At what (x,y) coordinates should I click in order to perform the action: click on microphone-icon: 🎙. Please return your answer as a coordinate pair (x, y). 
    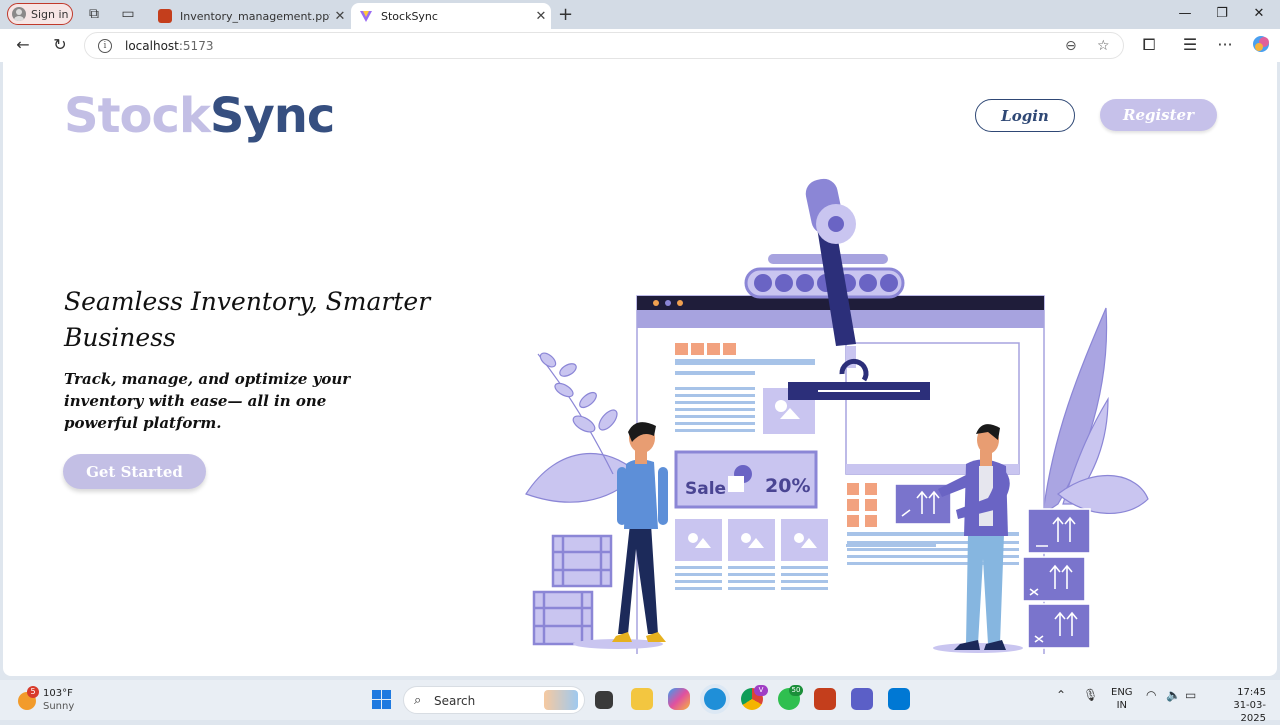
    Looking at the image, I should click on (1090, 695).